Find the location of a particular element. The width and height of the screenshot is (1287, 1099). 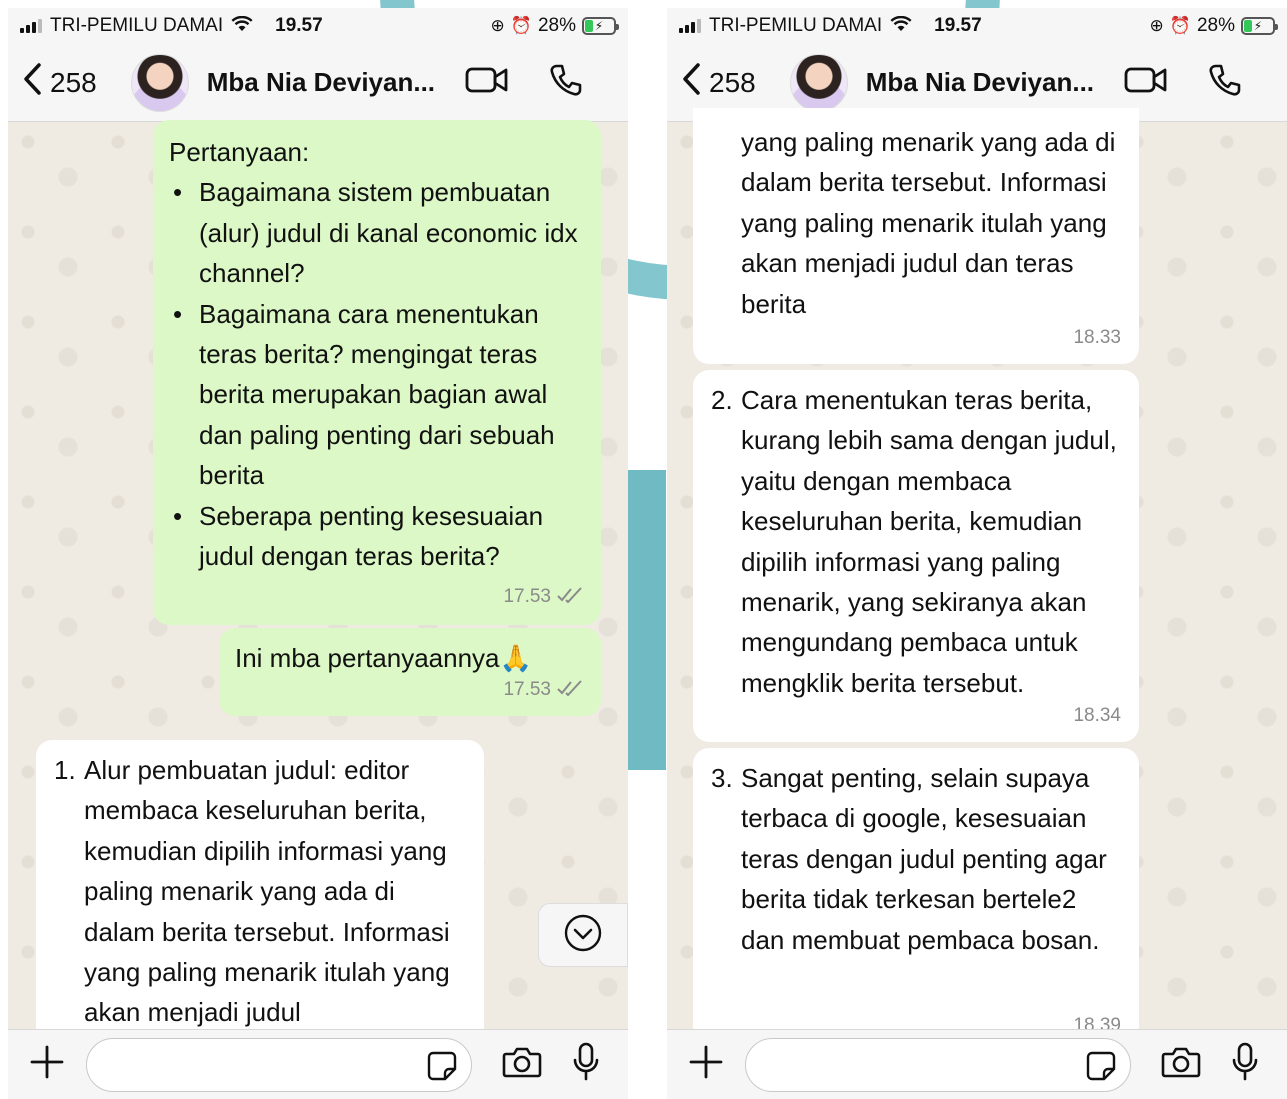

message-time: 18.33 is located at coordinates (1097, 337).